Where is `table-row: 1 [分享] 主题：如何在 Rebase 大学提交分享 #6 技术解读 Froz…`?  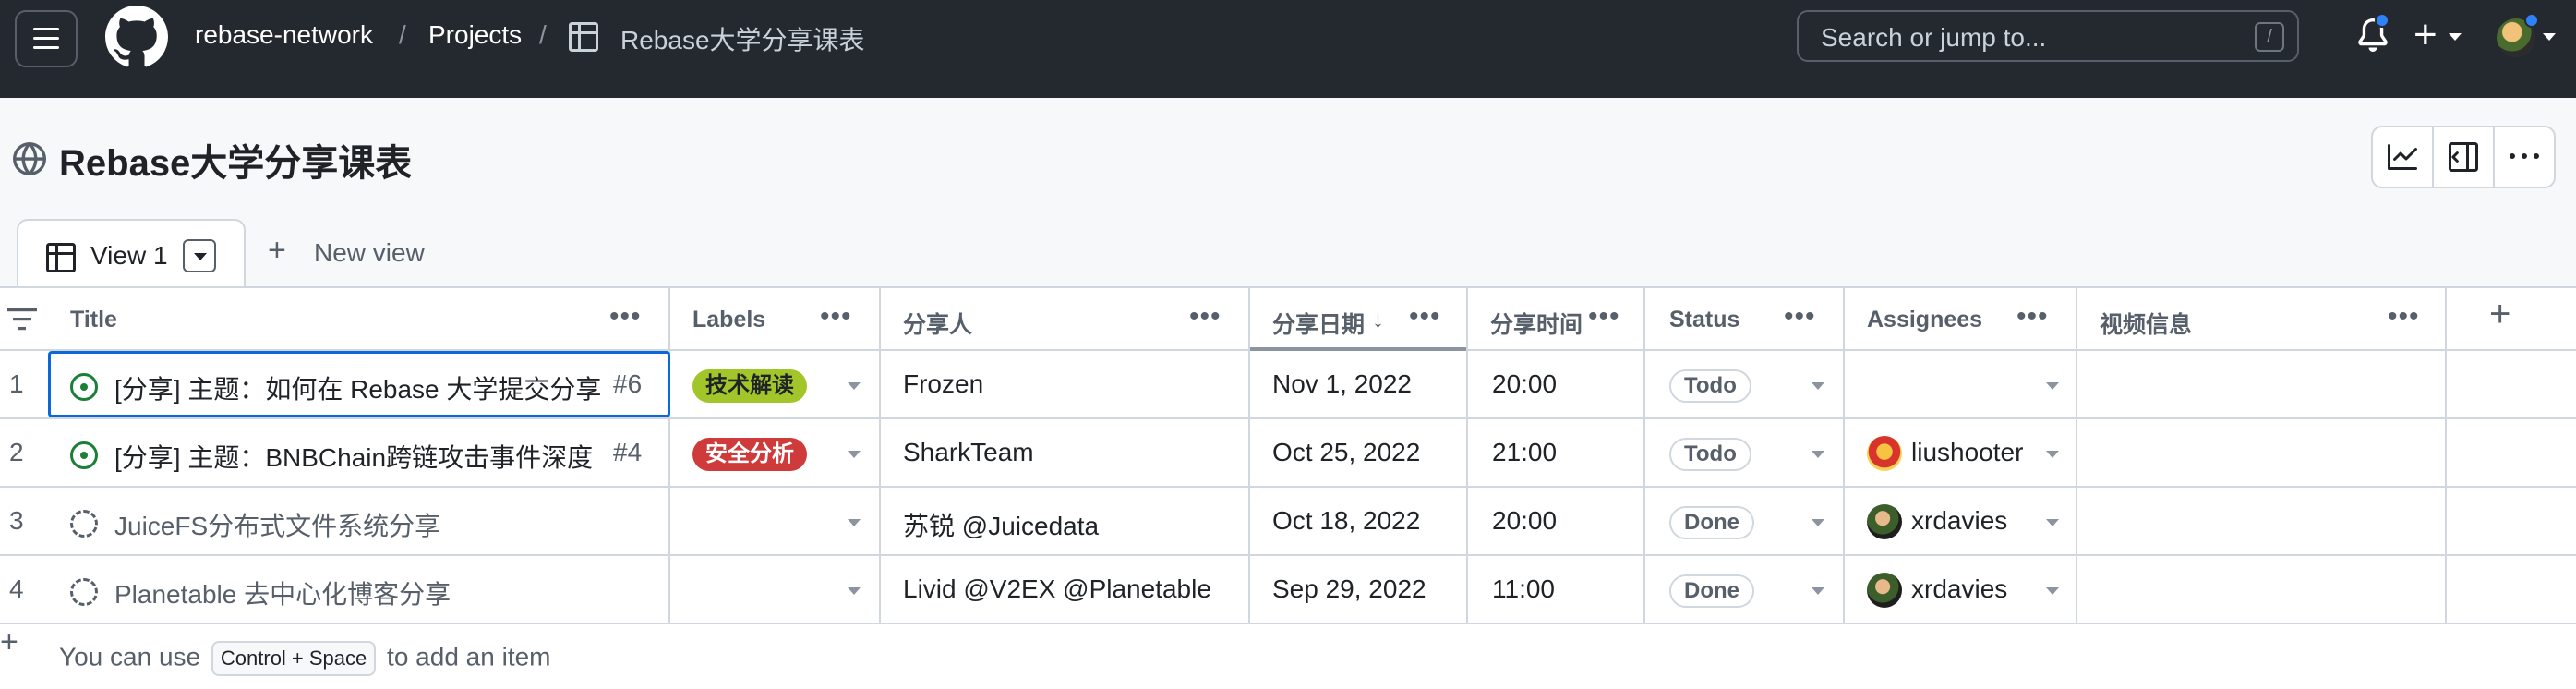
table-row: 1 [分享] 主题：如何在 Rebase 大学提交分享 #6 技术解读 Froz… is located at coordinates (1288, 385).